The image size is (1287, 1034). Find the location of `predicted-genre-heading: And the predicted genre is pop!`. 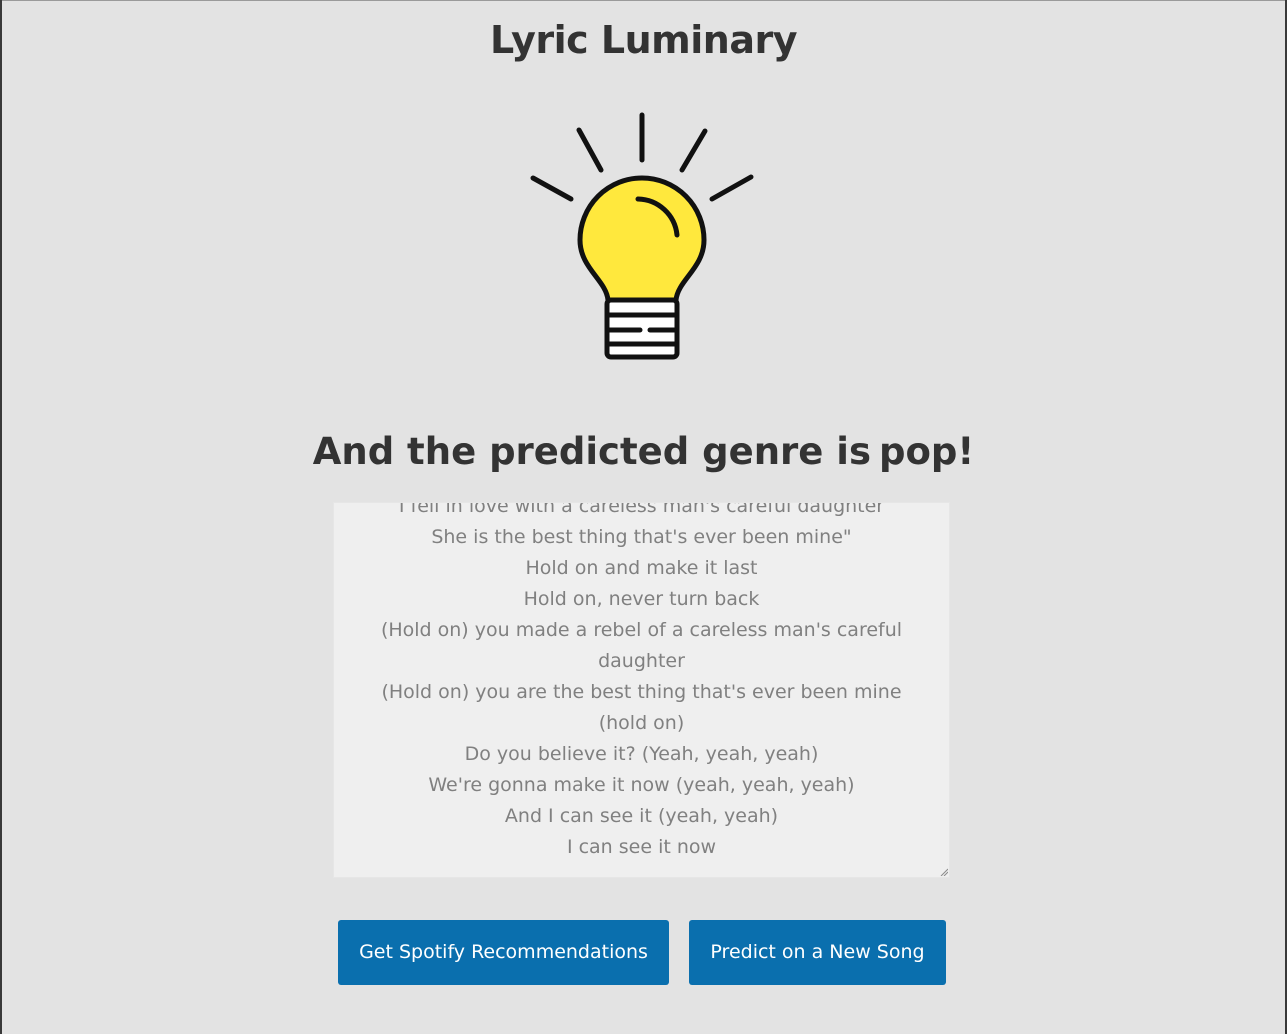

predicted-genre-heading: And the predicted genre is pop! is located at coordinates (643, 452).